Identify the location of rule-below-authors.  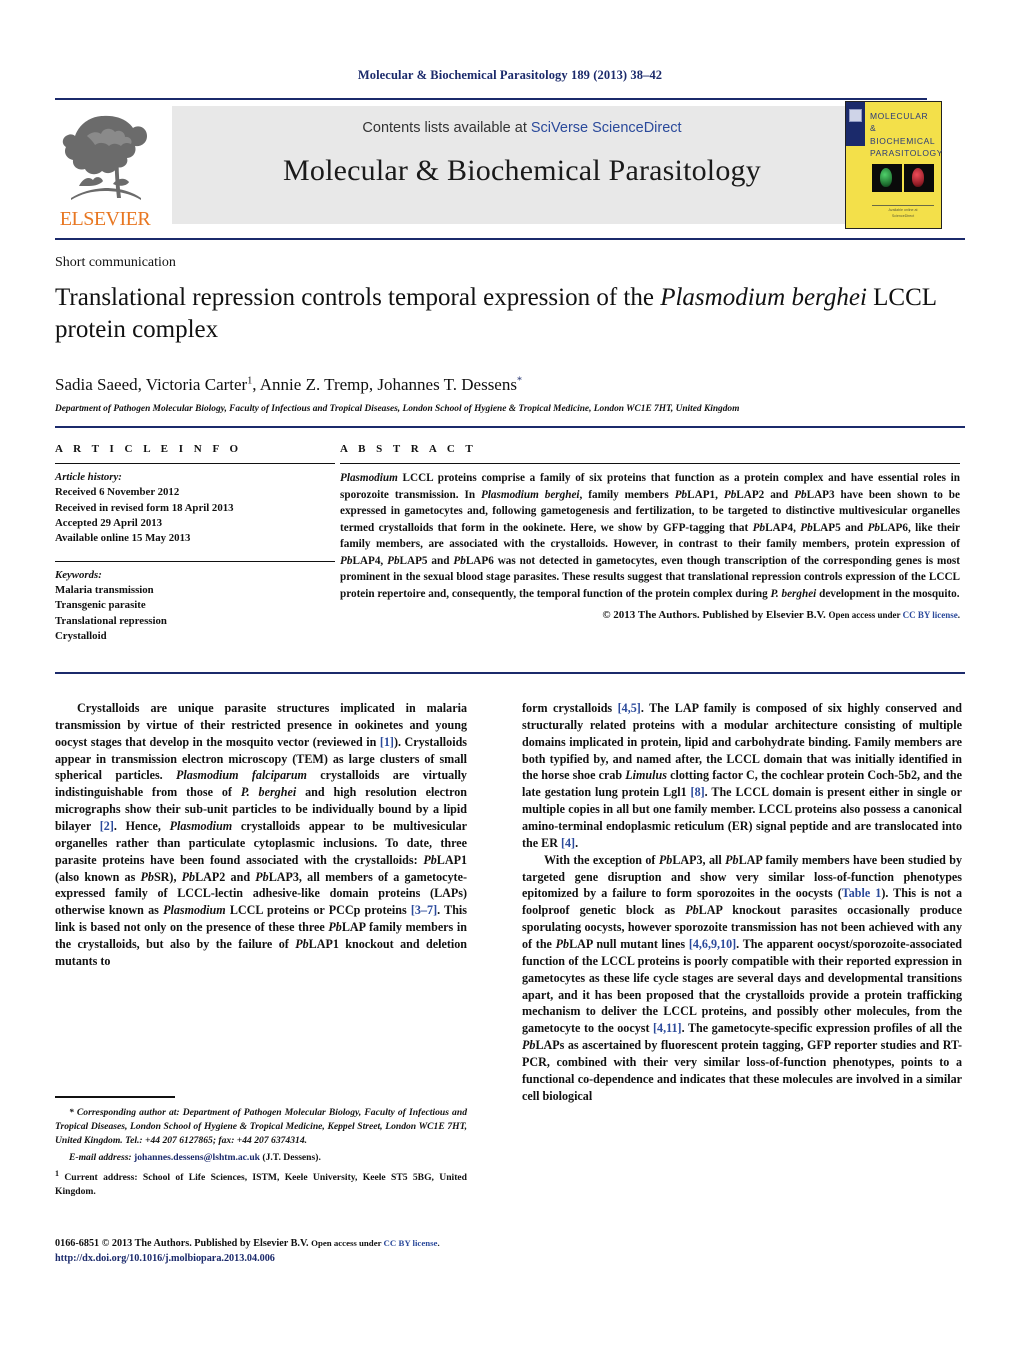
(510, 427).